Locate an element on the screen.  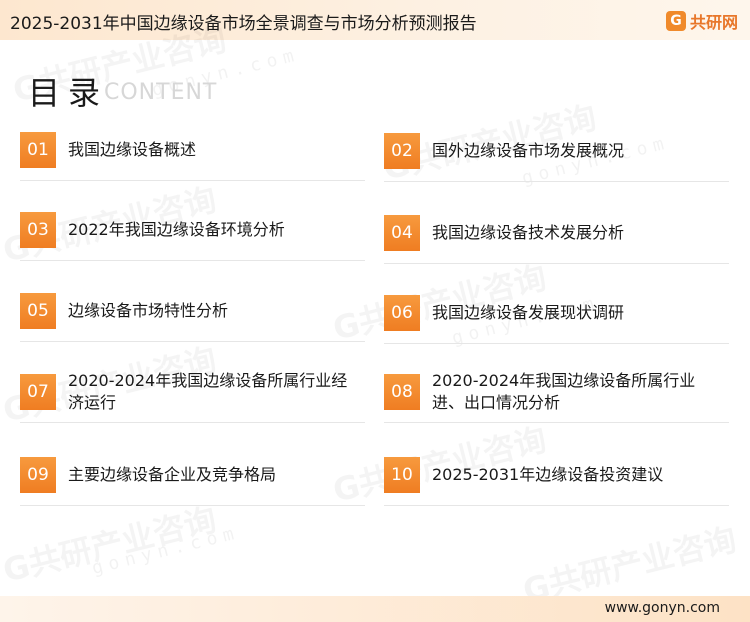
toc-number: 10 is located at coordinates (402, 475).